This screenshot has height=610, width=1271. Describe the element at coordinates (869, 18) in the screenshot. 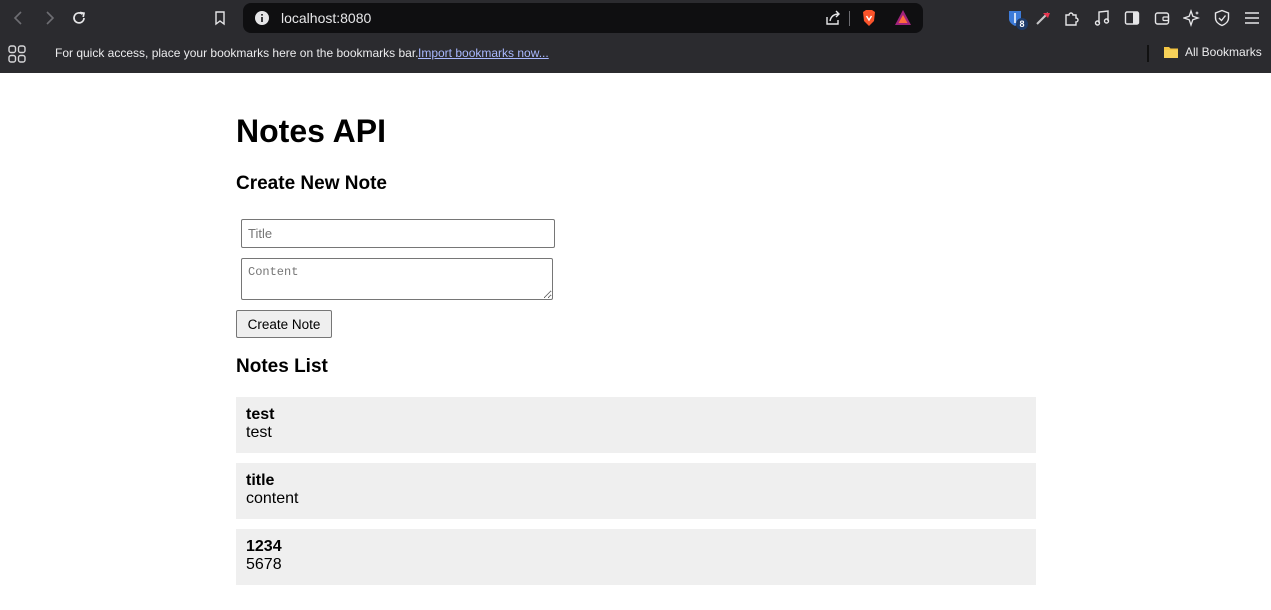

I see `brave-shields-icon` at that location.